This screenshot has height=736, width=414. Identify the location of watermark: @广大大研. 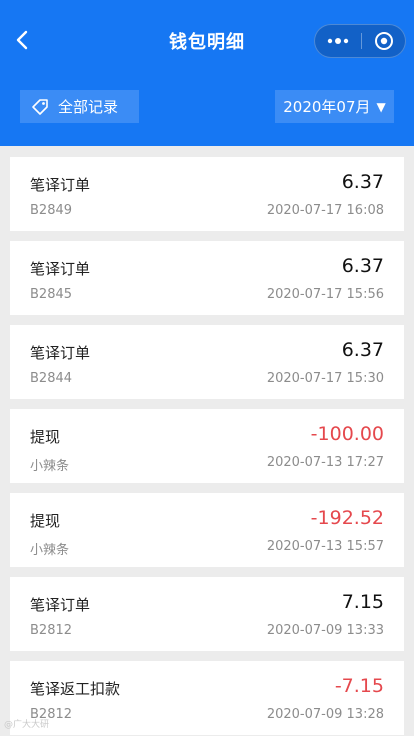
(27, 725).